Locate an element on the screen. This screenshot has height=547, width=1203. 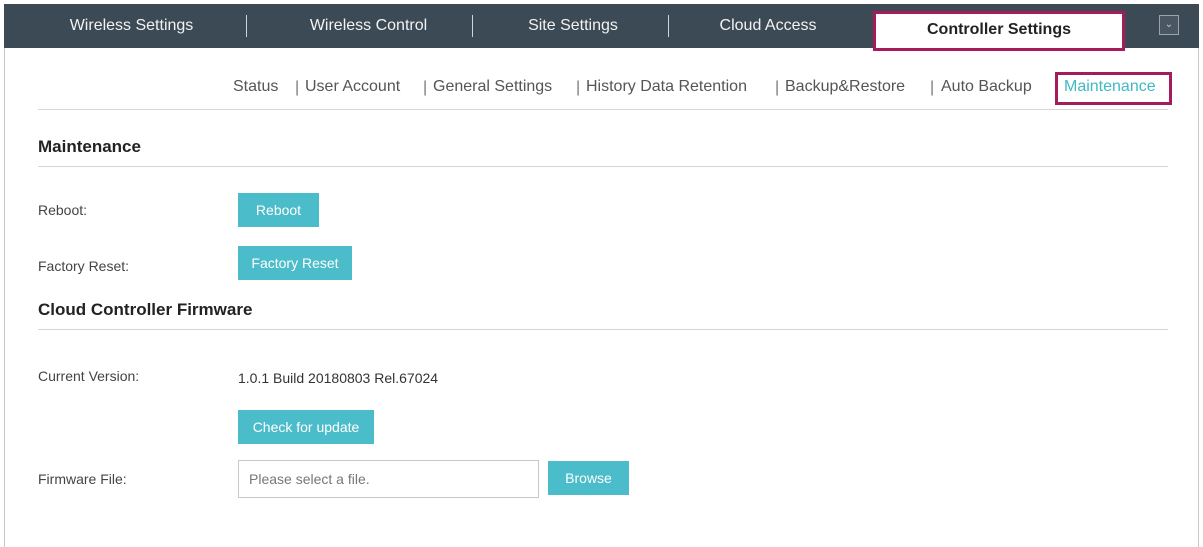
tab-cloud-access: Cloud Access is located at coordinates (768, 26).